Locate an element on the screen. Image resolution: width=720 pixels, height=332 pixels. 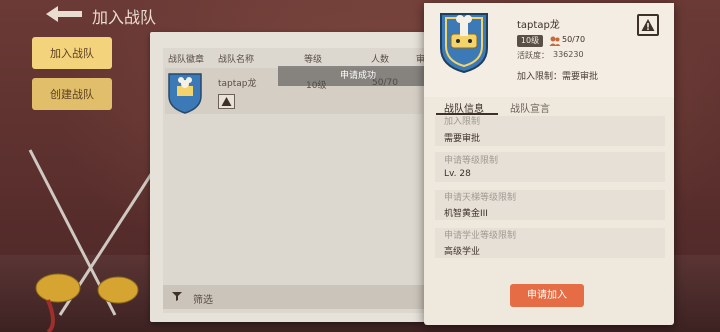
team-members-count: 50/70 is located at coordinates (574, 39).